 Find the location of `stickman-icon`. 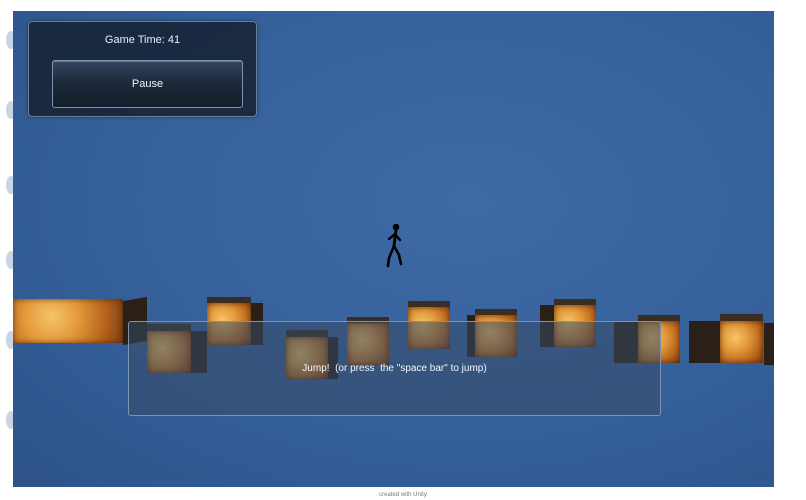

stickman-icon is located at coordinates (394, 245).